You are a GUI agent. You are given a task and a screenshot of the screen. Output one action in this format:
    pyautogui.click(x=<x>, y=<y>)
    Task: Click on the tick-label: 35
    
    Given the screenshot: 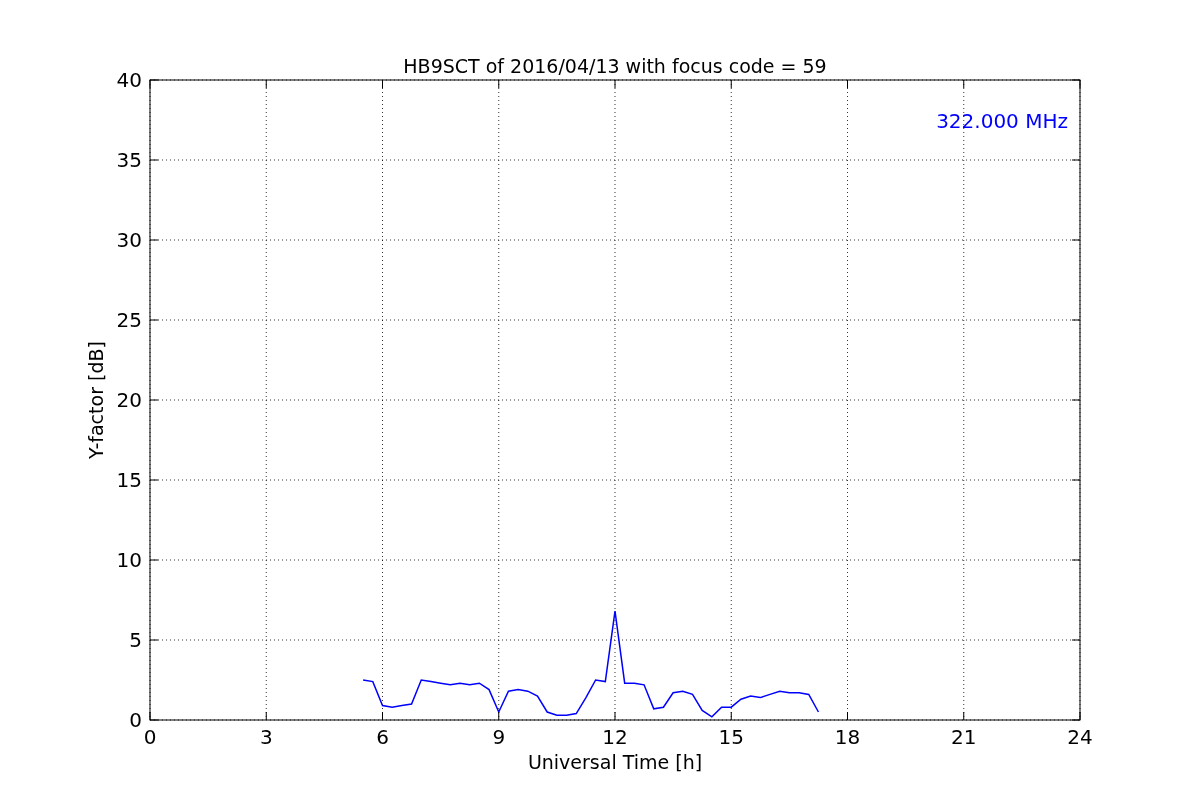 What is the action you would take?
    pyautogui.click(x=129, y=160)
    